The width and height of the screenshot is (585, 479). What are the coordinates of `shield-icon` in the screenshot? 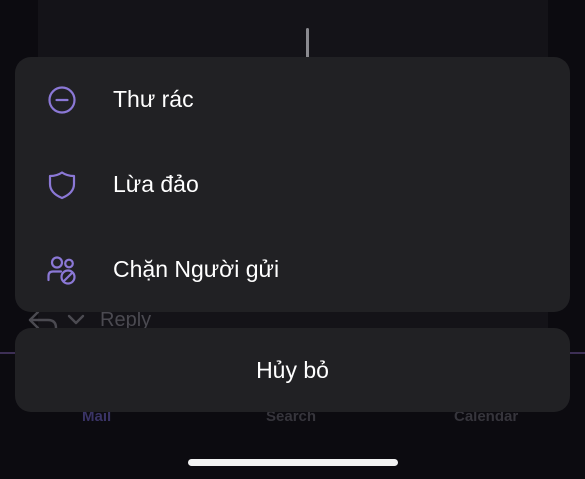 It's located at (62, 184).